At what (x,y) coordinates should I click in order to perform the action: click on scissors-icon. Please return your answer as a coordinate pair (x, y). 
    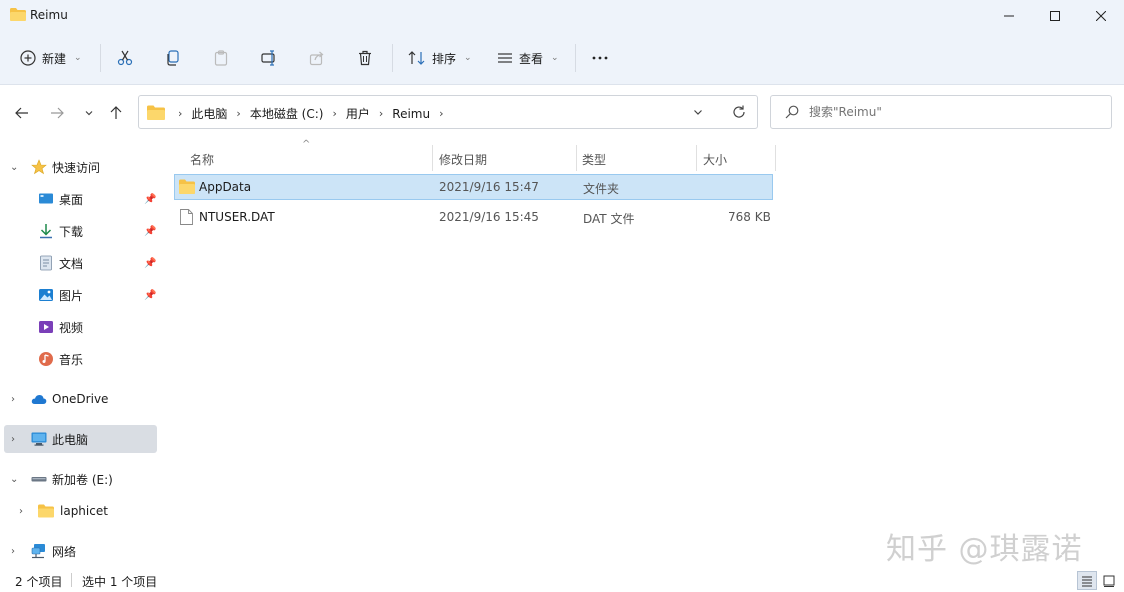
    Looking at the image, I should click on (125, 58).